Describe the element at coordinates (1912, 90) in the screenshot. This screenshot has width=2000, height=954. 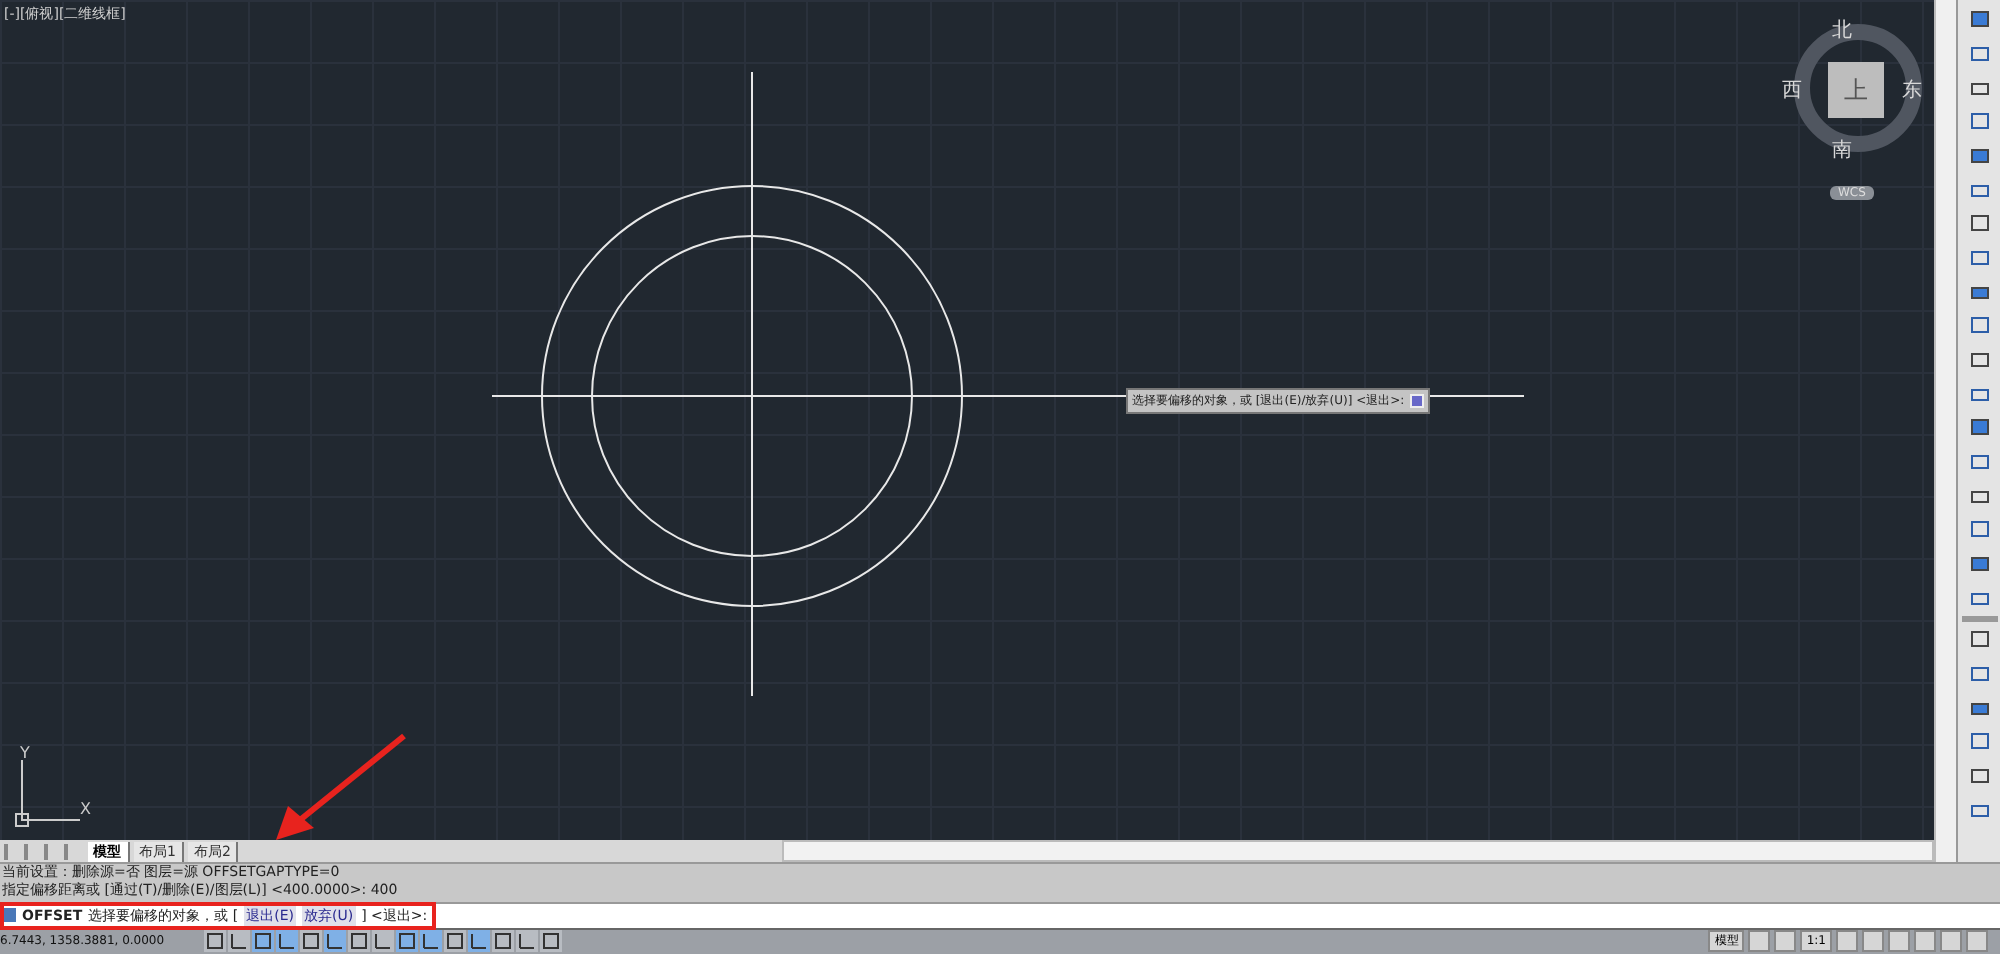
I see `compass-label: 东` at that location.